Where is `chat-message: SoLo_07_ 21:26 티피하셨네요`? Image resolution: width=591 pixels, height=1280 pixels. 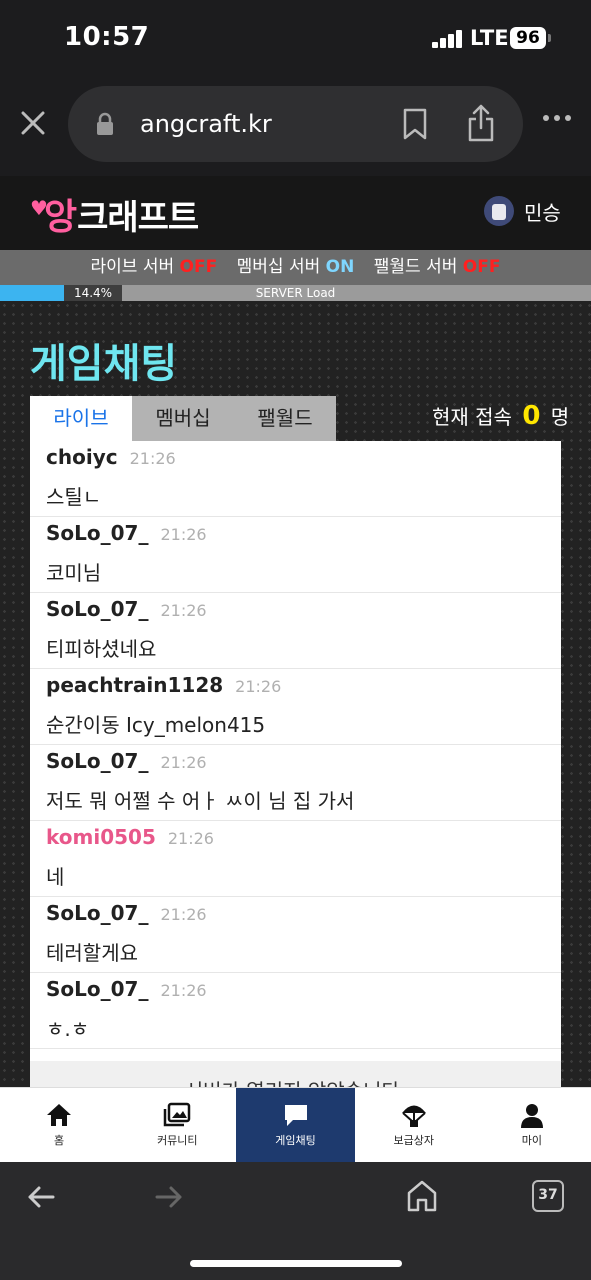
chat-message: SoLo_07_ 21:26 티피하셨네요 is located at coordinates (295, 631).